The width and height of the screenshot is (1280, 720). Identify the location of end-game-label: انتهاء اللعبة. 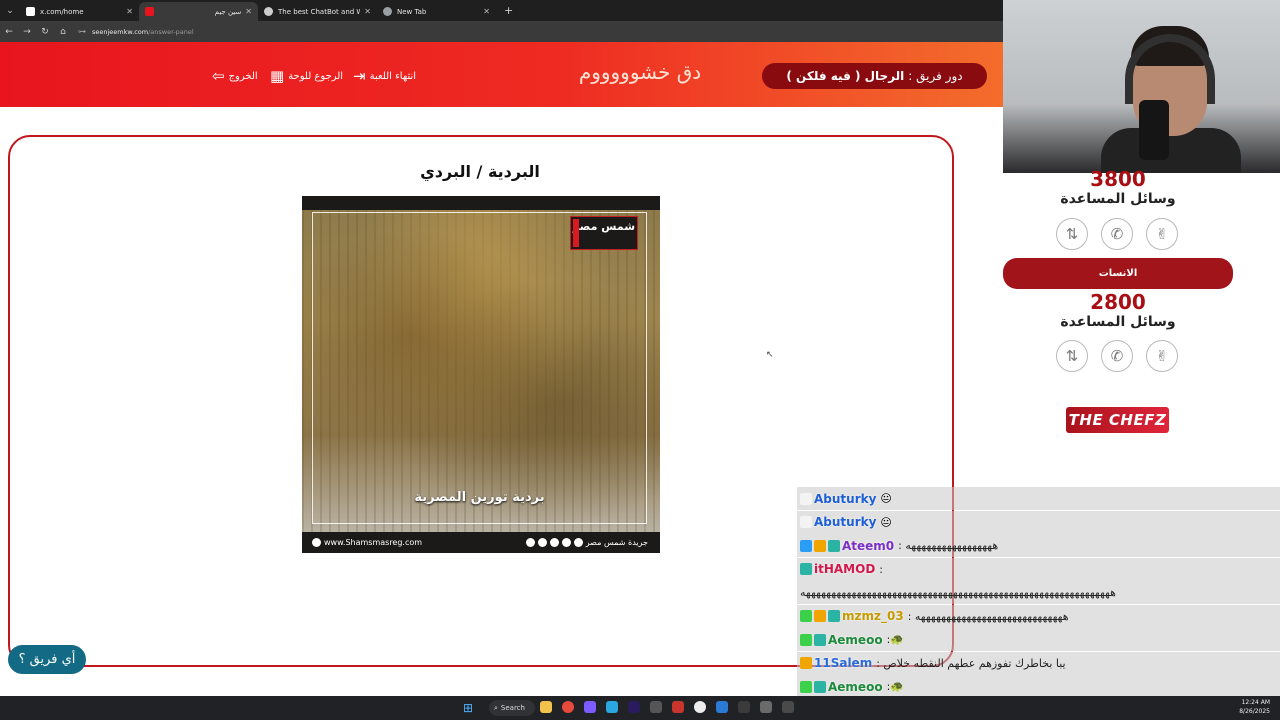
(393, 76).